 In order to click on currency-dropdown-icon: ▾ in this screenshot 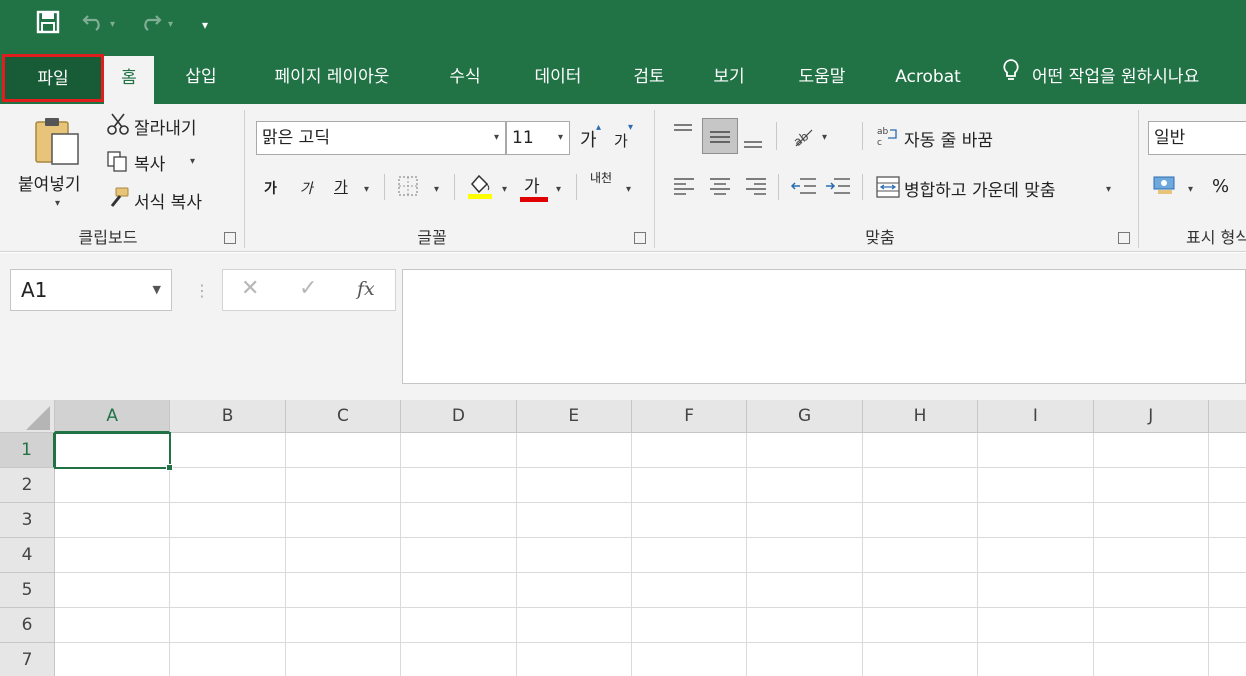, I will do `click(1190, 189)`.